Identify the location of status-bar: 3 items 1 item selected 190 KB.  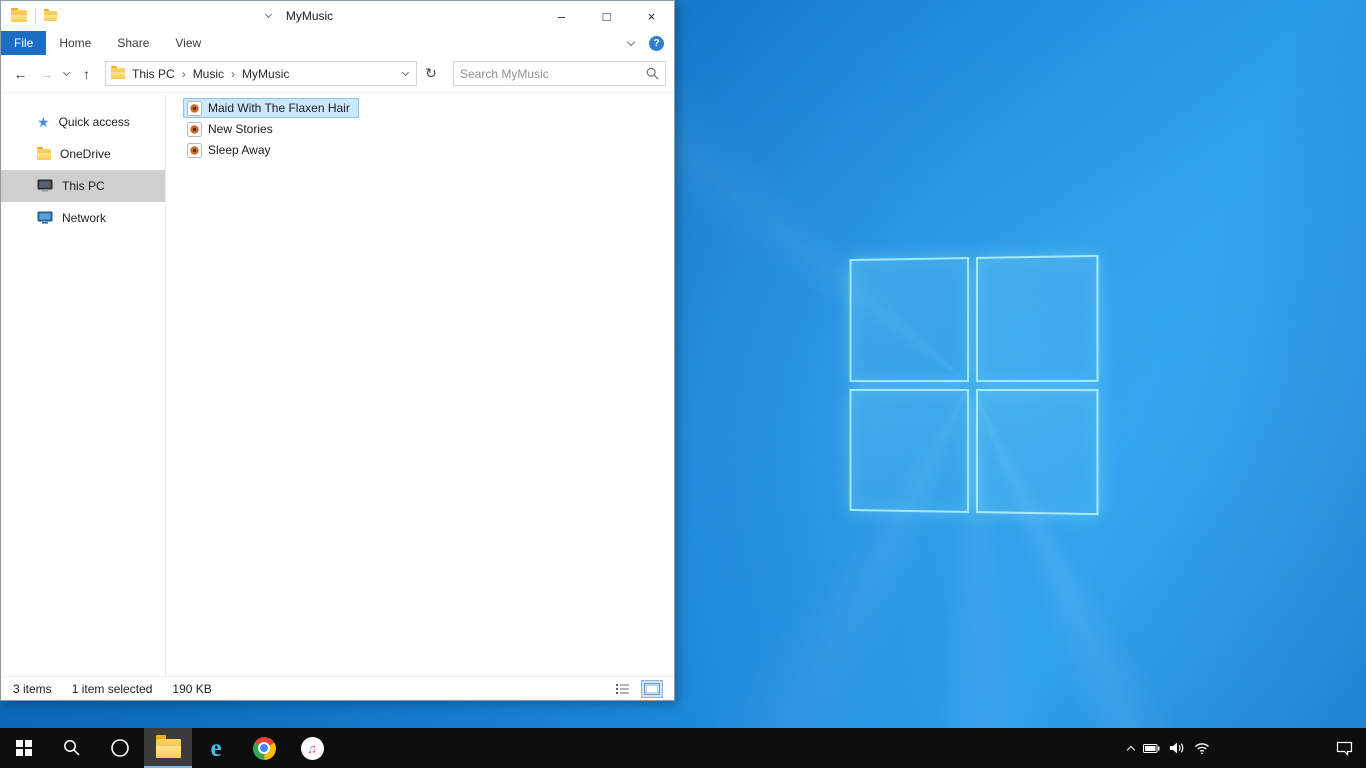
(337, 688).